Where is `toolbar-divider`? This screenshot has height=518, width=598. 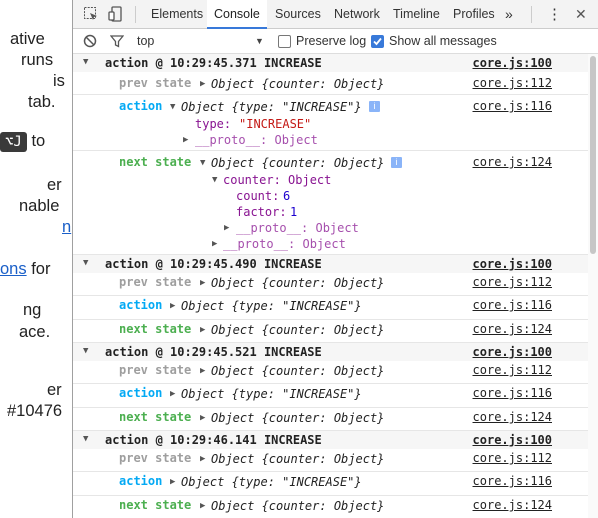
toolbar-divider is located at coordinates (531, 14).